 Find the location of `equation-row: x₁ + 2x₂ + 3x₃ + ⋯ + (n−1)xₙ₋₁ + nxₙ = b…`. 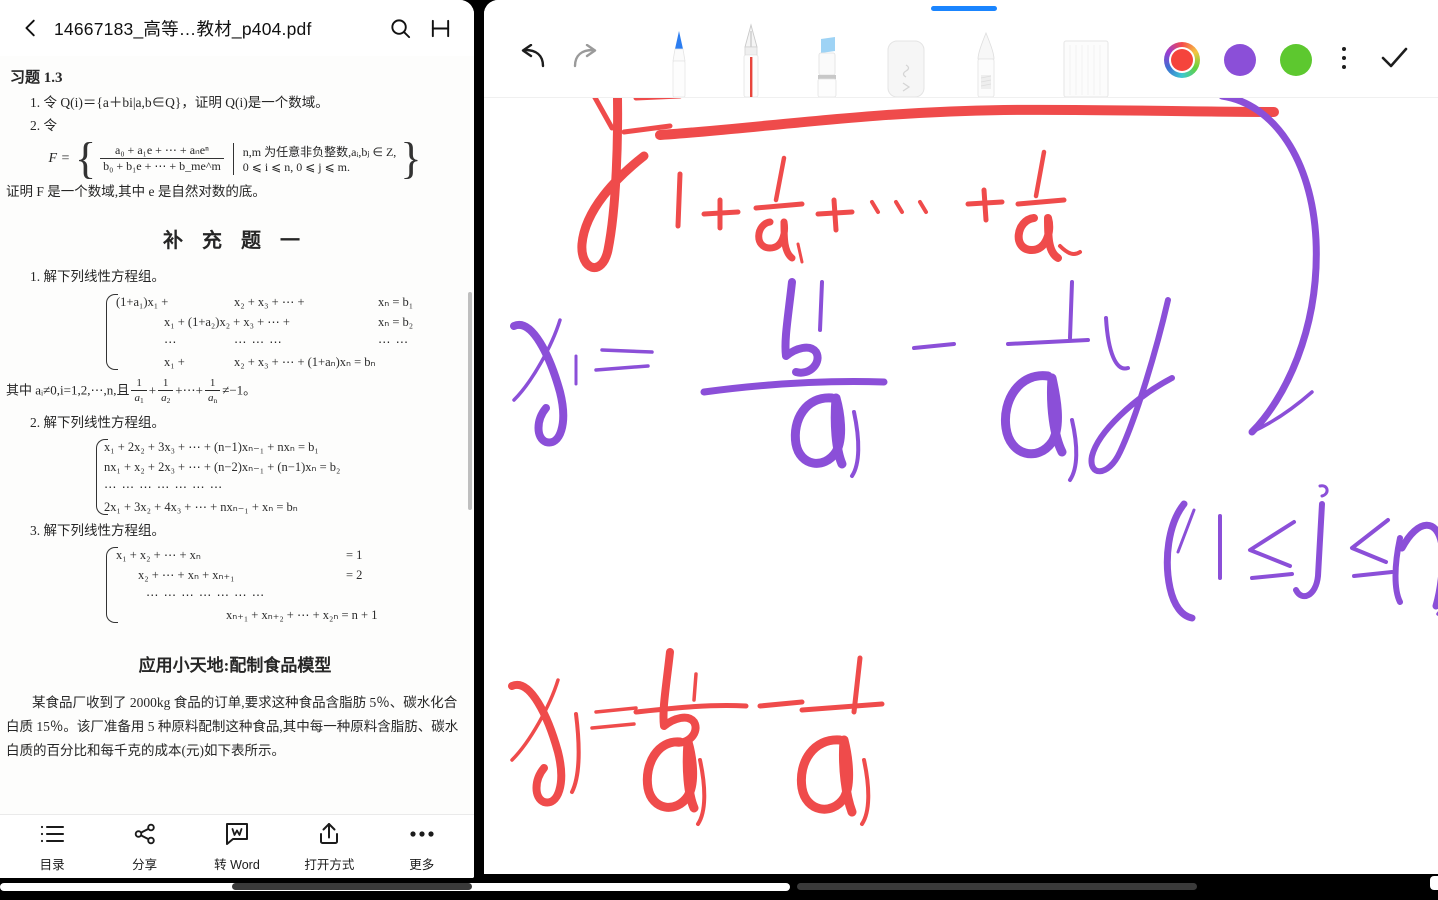

equation-row: x₁ + 2x₂ + 3x₃ + ⋯ + (n−1)xₙ₋₁ + nxₙ = b… is located at coordinates (211, 446).